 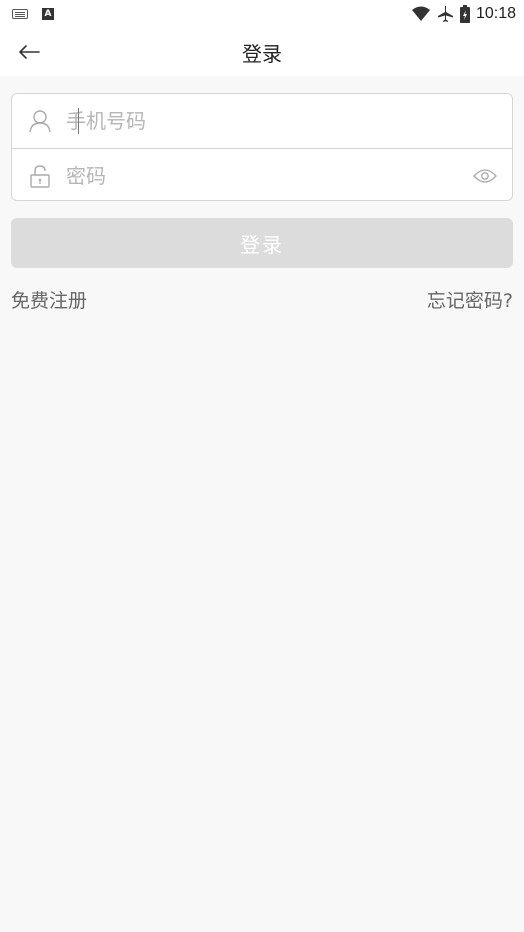 I want to click on page-title: 登录, so click(x=262, y=53).